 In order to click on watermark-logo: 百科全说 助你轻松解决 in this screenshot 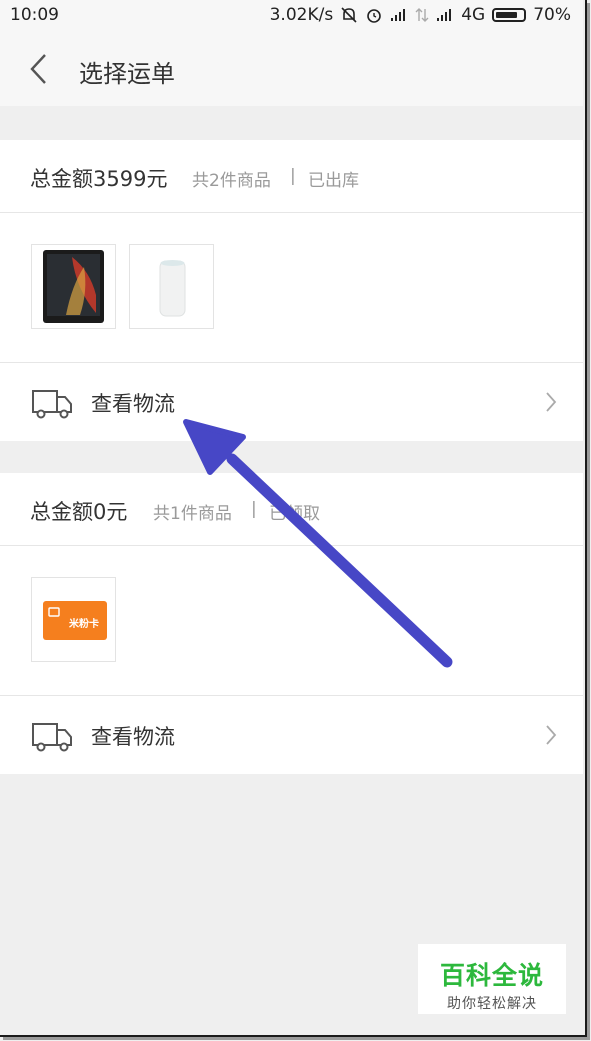, I will do `click(492, 979)`.